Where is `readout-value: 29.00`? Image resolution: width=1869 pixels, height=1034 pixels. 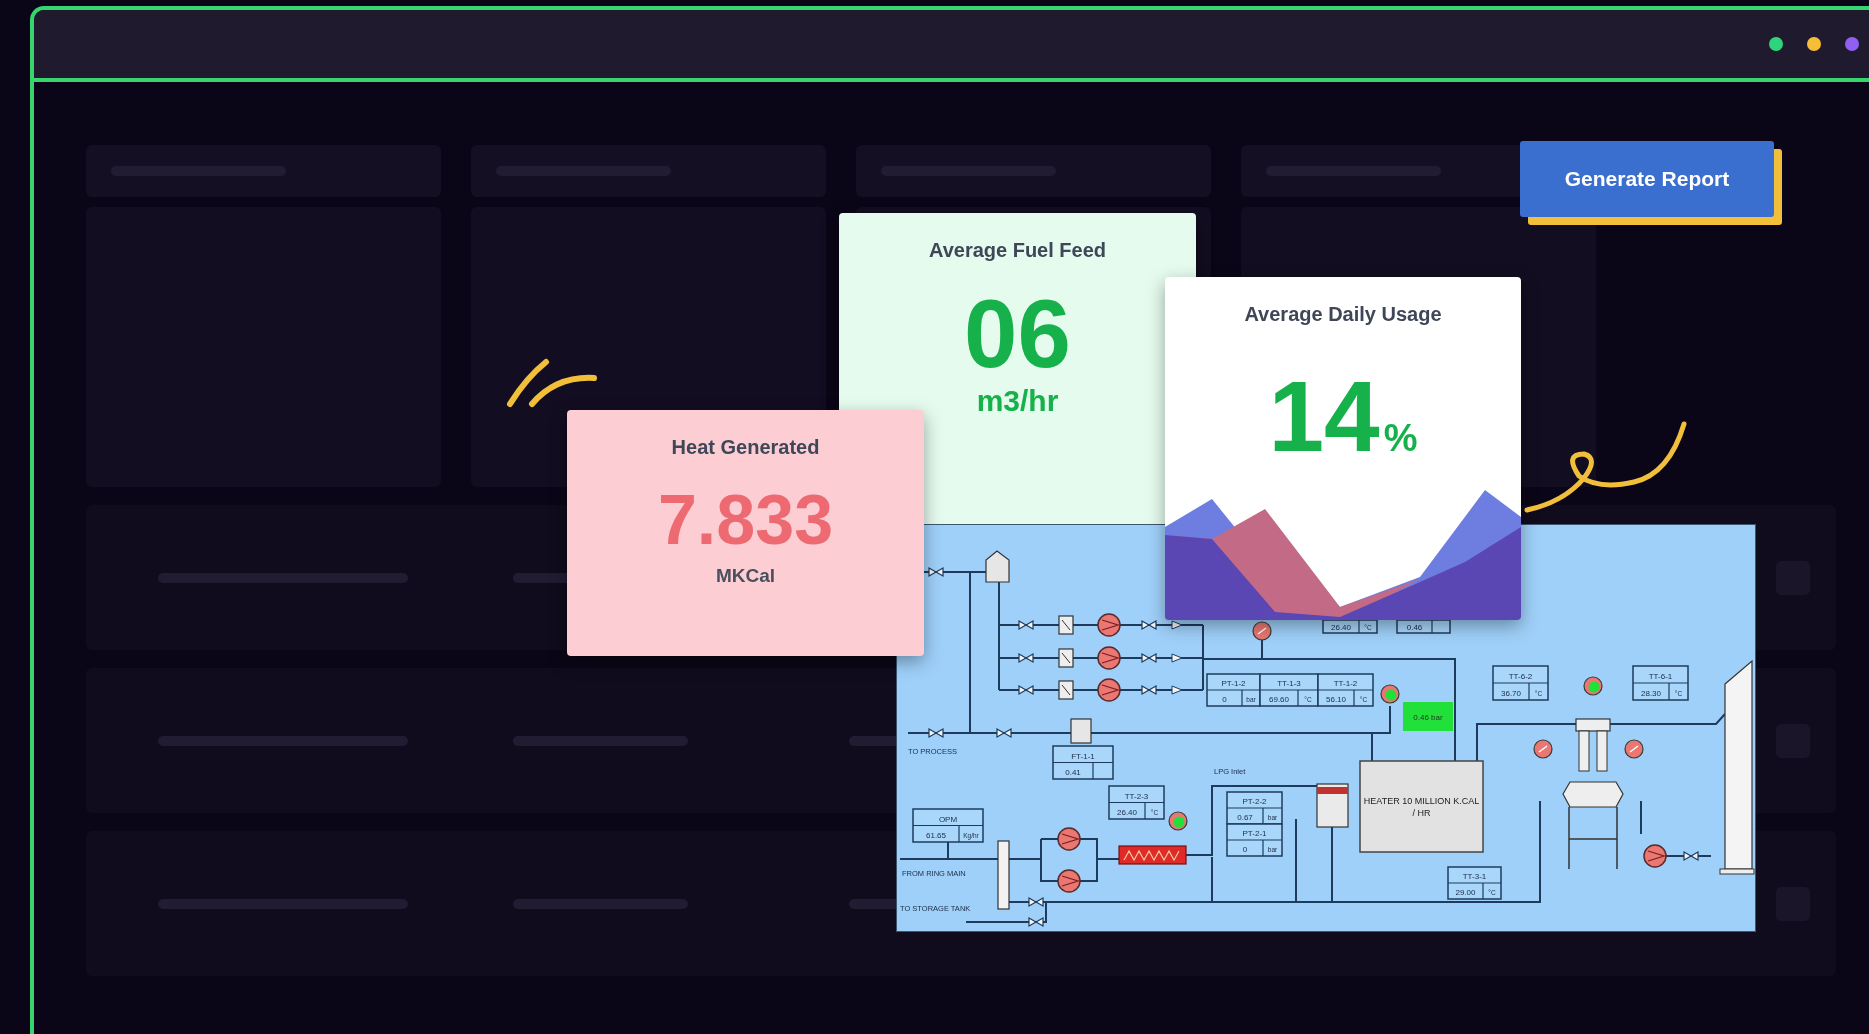 readout-value: 29.00 is located at coordinates (1465, 892).